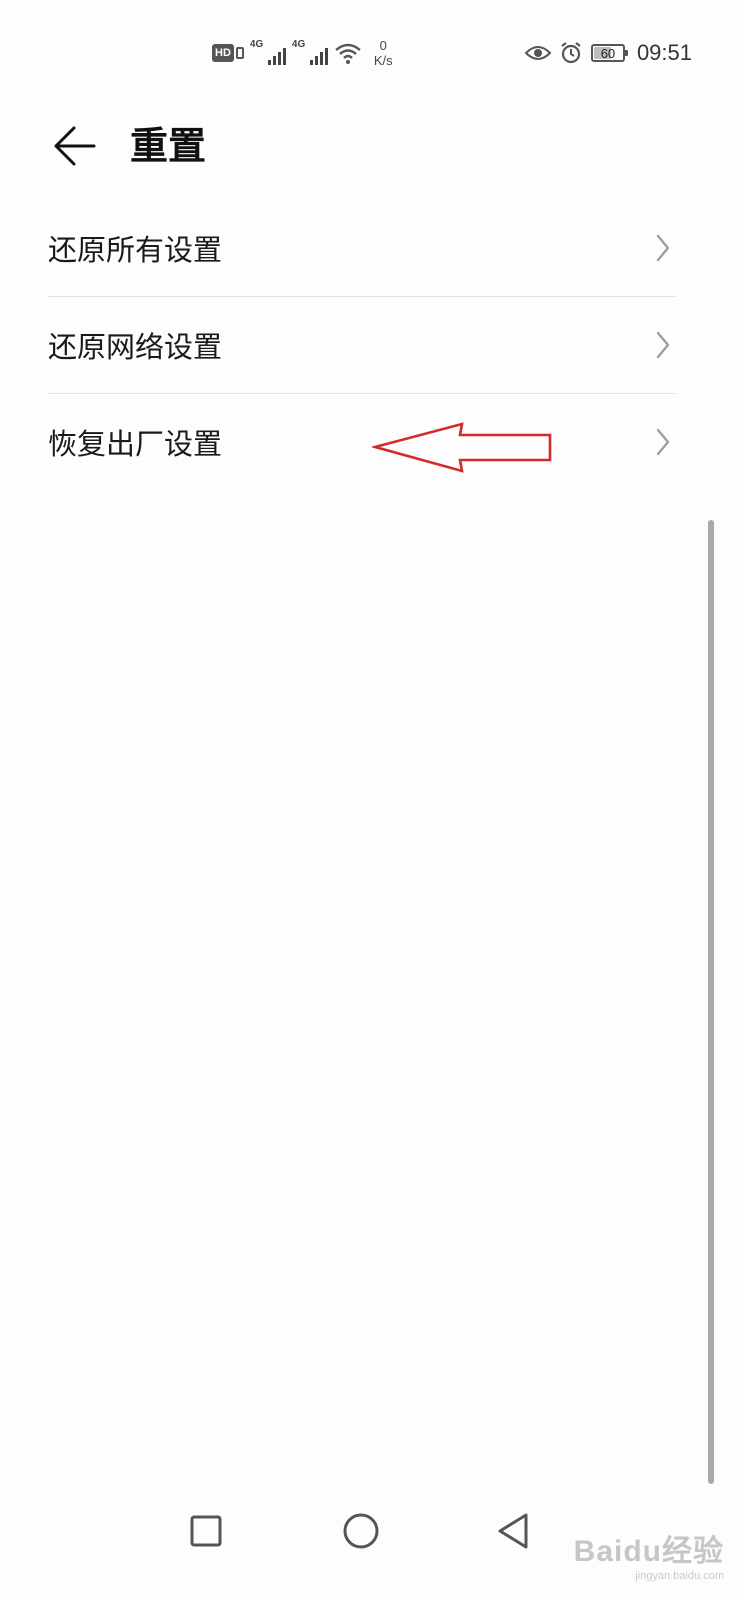 The height and width of the screenshot is (1600, 738). I want to click on status-bar: HD 4G 4G 0 K/s 60 09:51, so click(369, 50).